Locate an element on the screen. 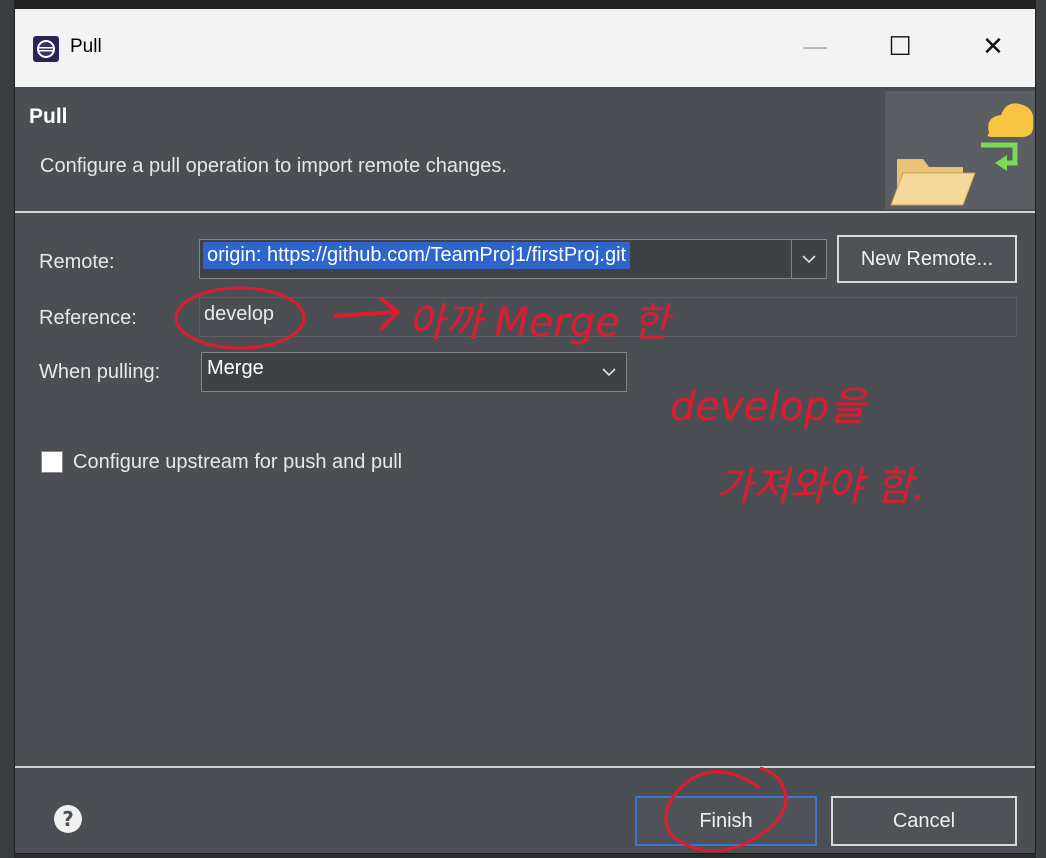 The width and height of the screenshot is (1046, 858). configure-upstream-label: Configure upstream for push and pull is located at coordinates (237, 462).